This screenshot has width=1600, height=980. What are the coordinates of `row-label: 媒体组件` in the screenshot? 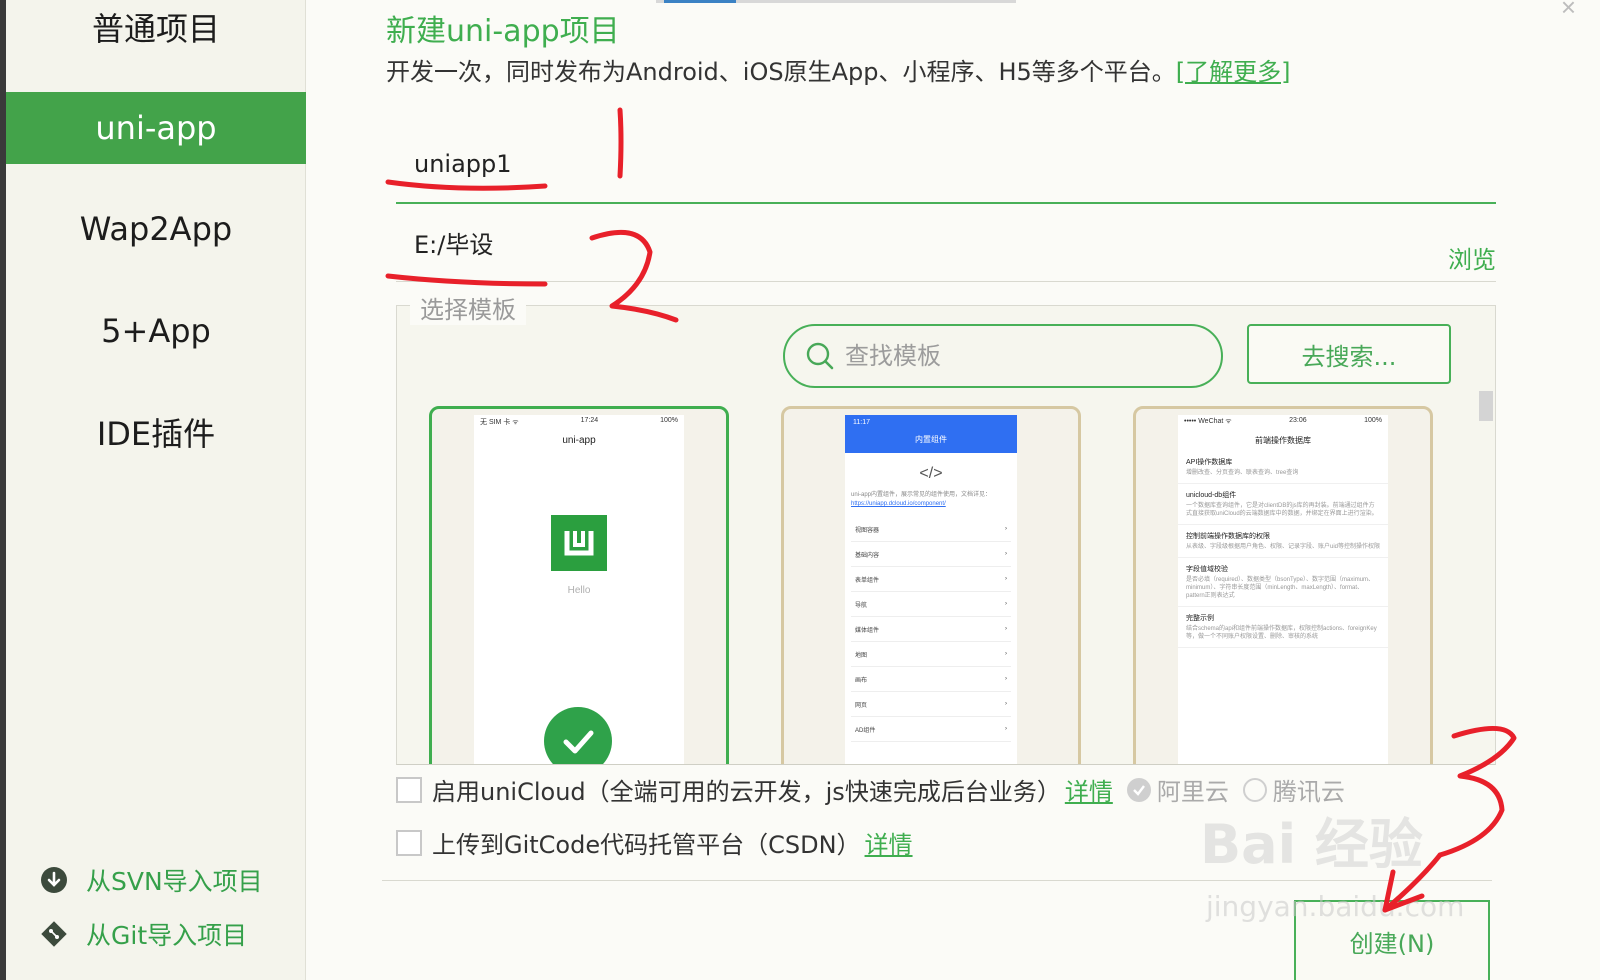 It's located at (867, 630).